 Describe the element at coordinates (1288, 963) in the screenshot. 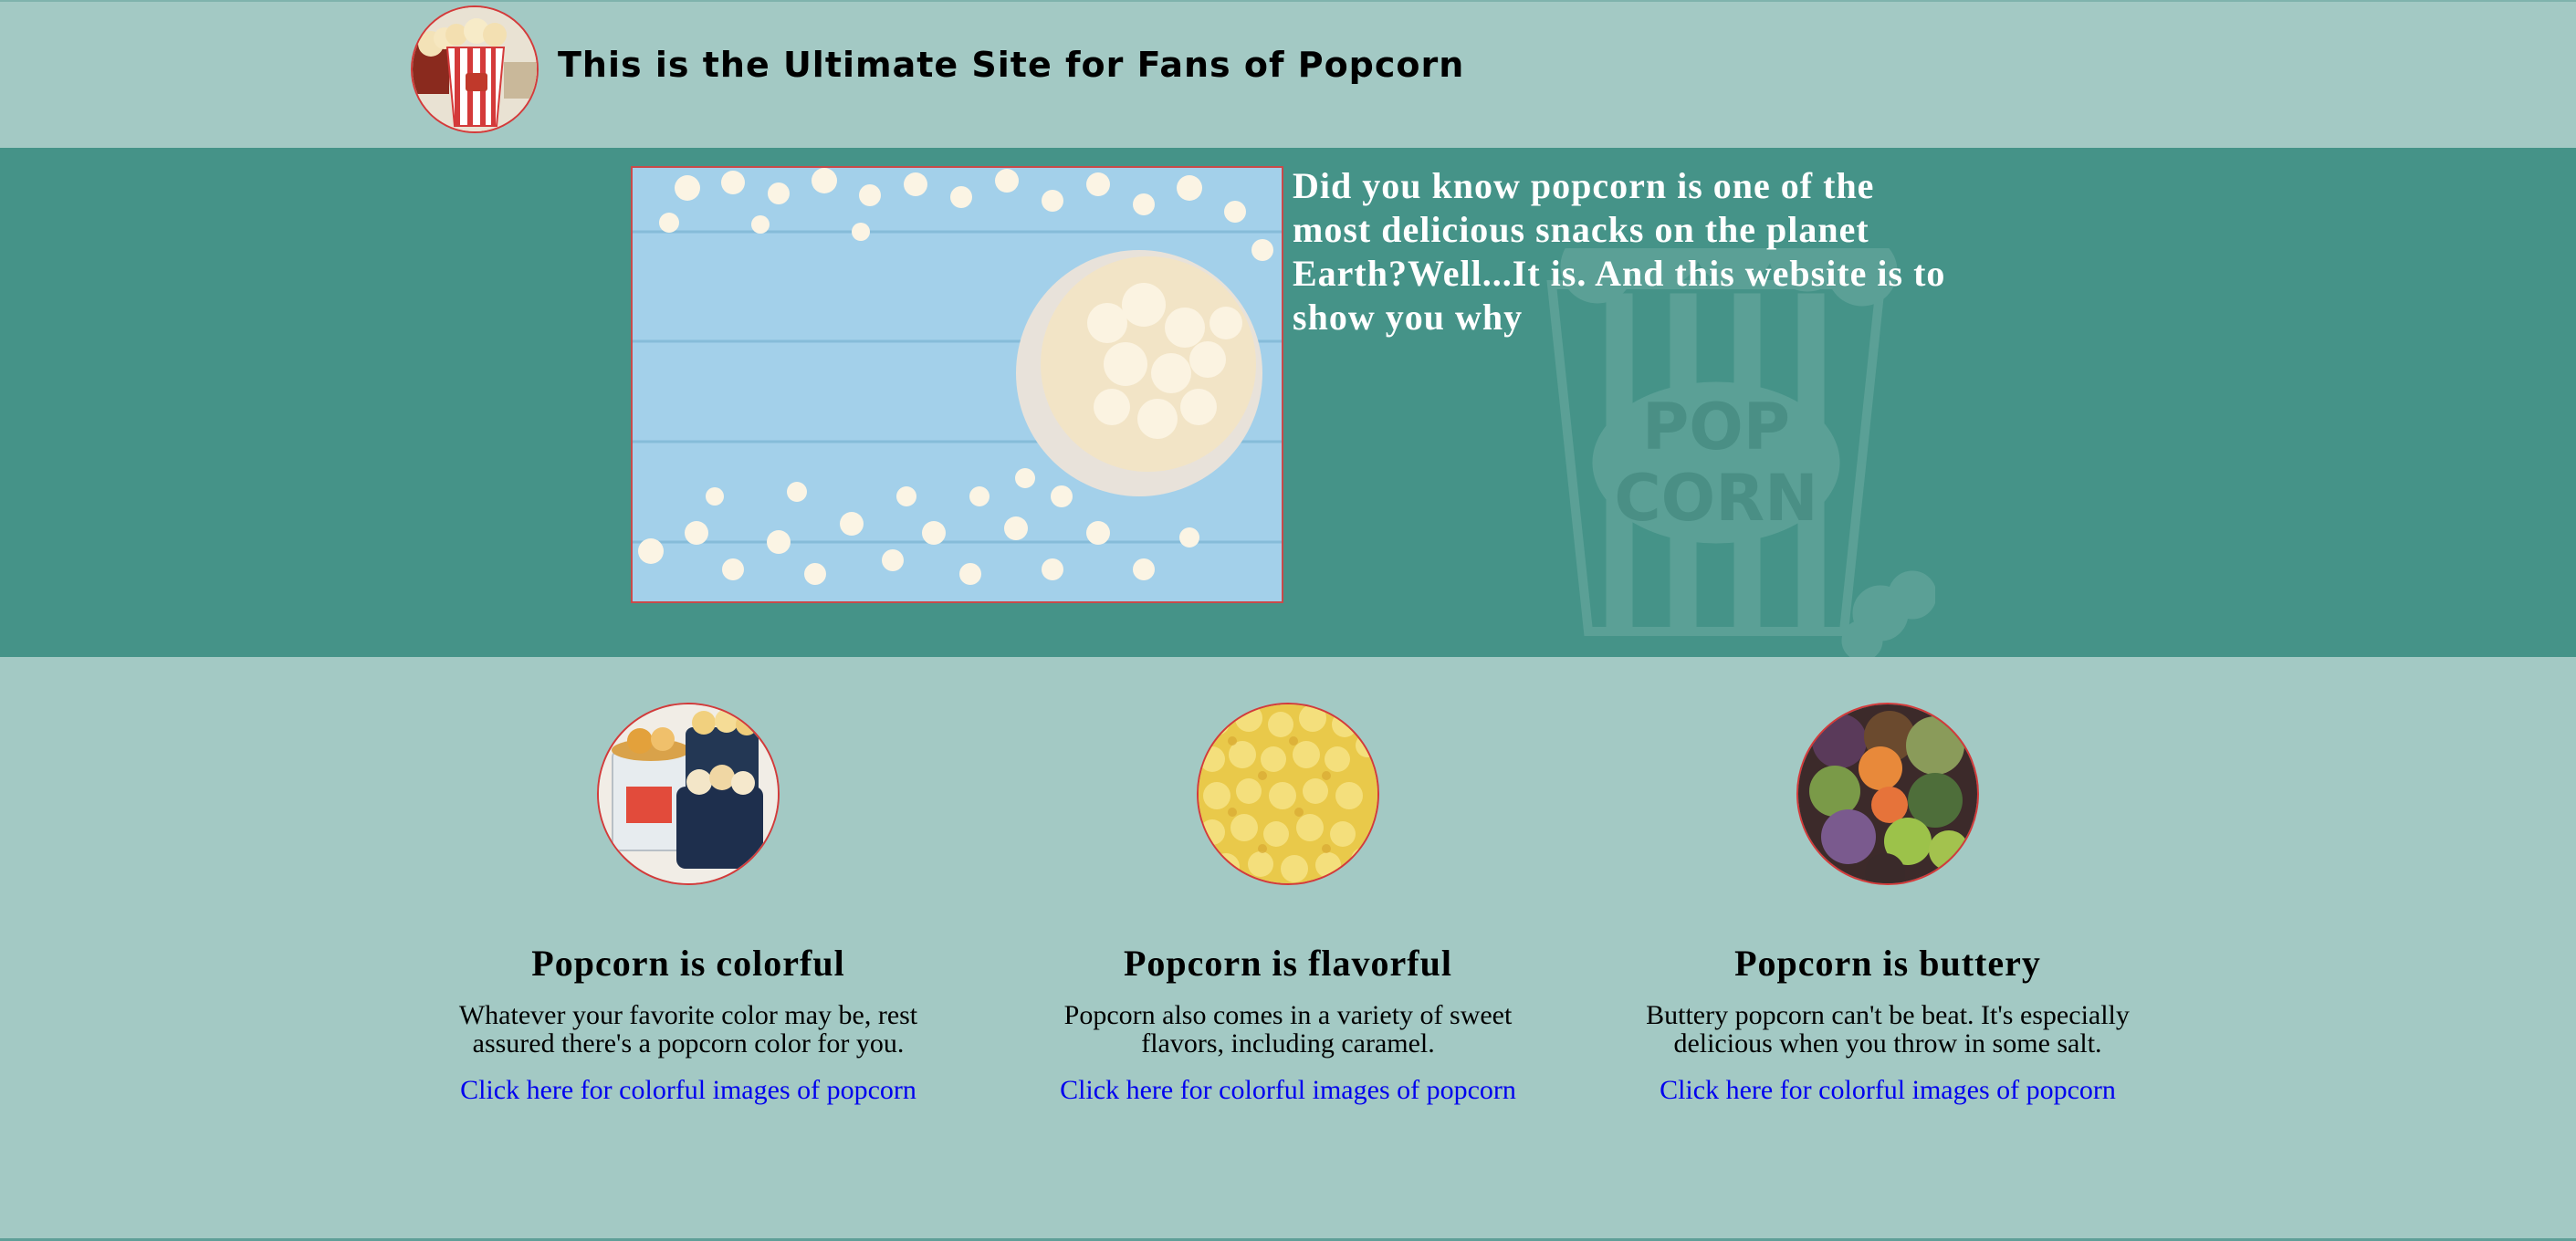

I see `feature-title: Popcorn is flavorful` at that location.